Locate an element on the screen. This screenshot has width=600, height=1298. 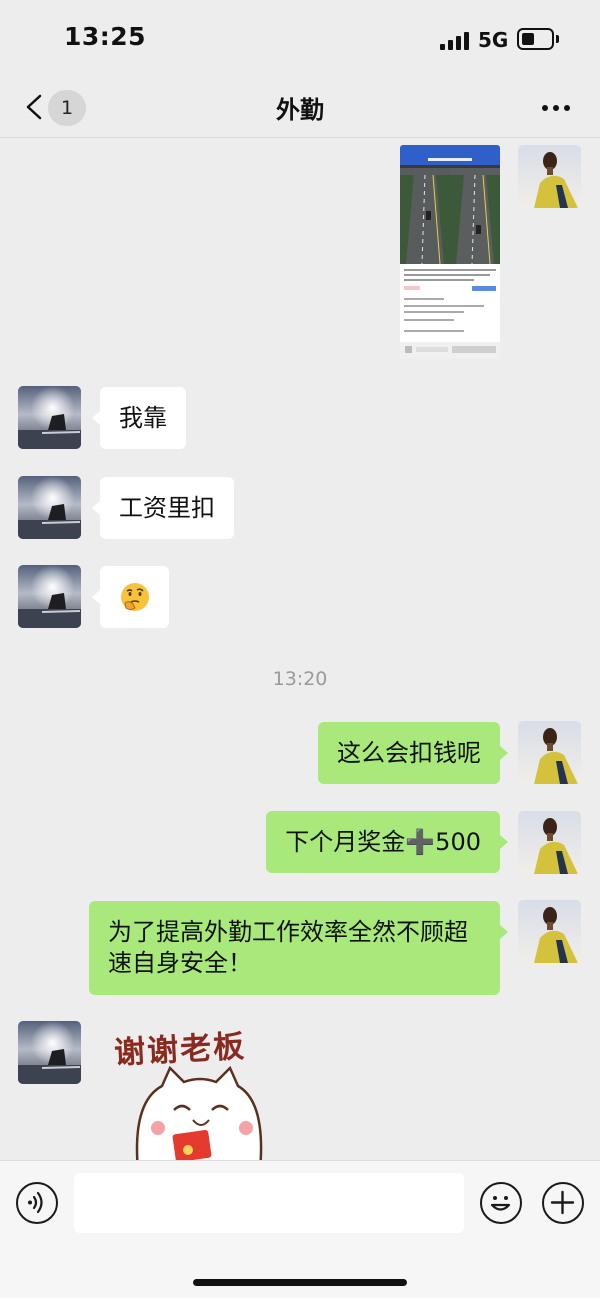
input-bar is located at coordinates (300, 1229).